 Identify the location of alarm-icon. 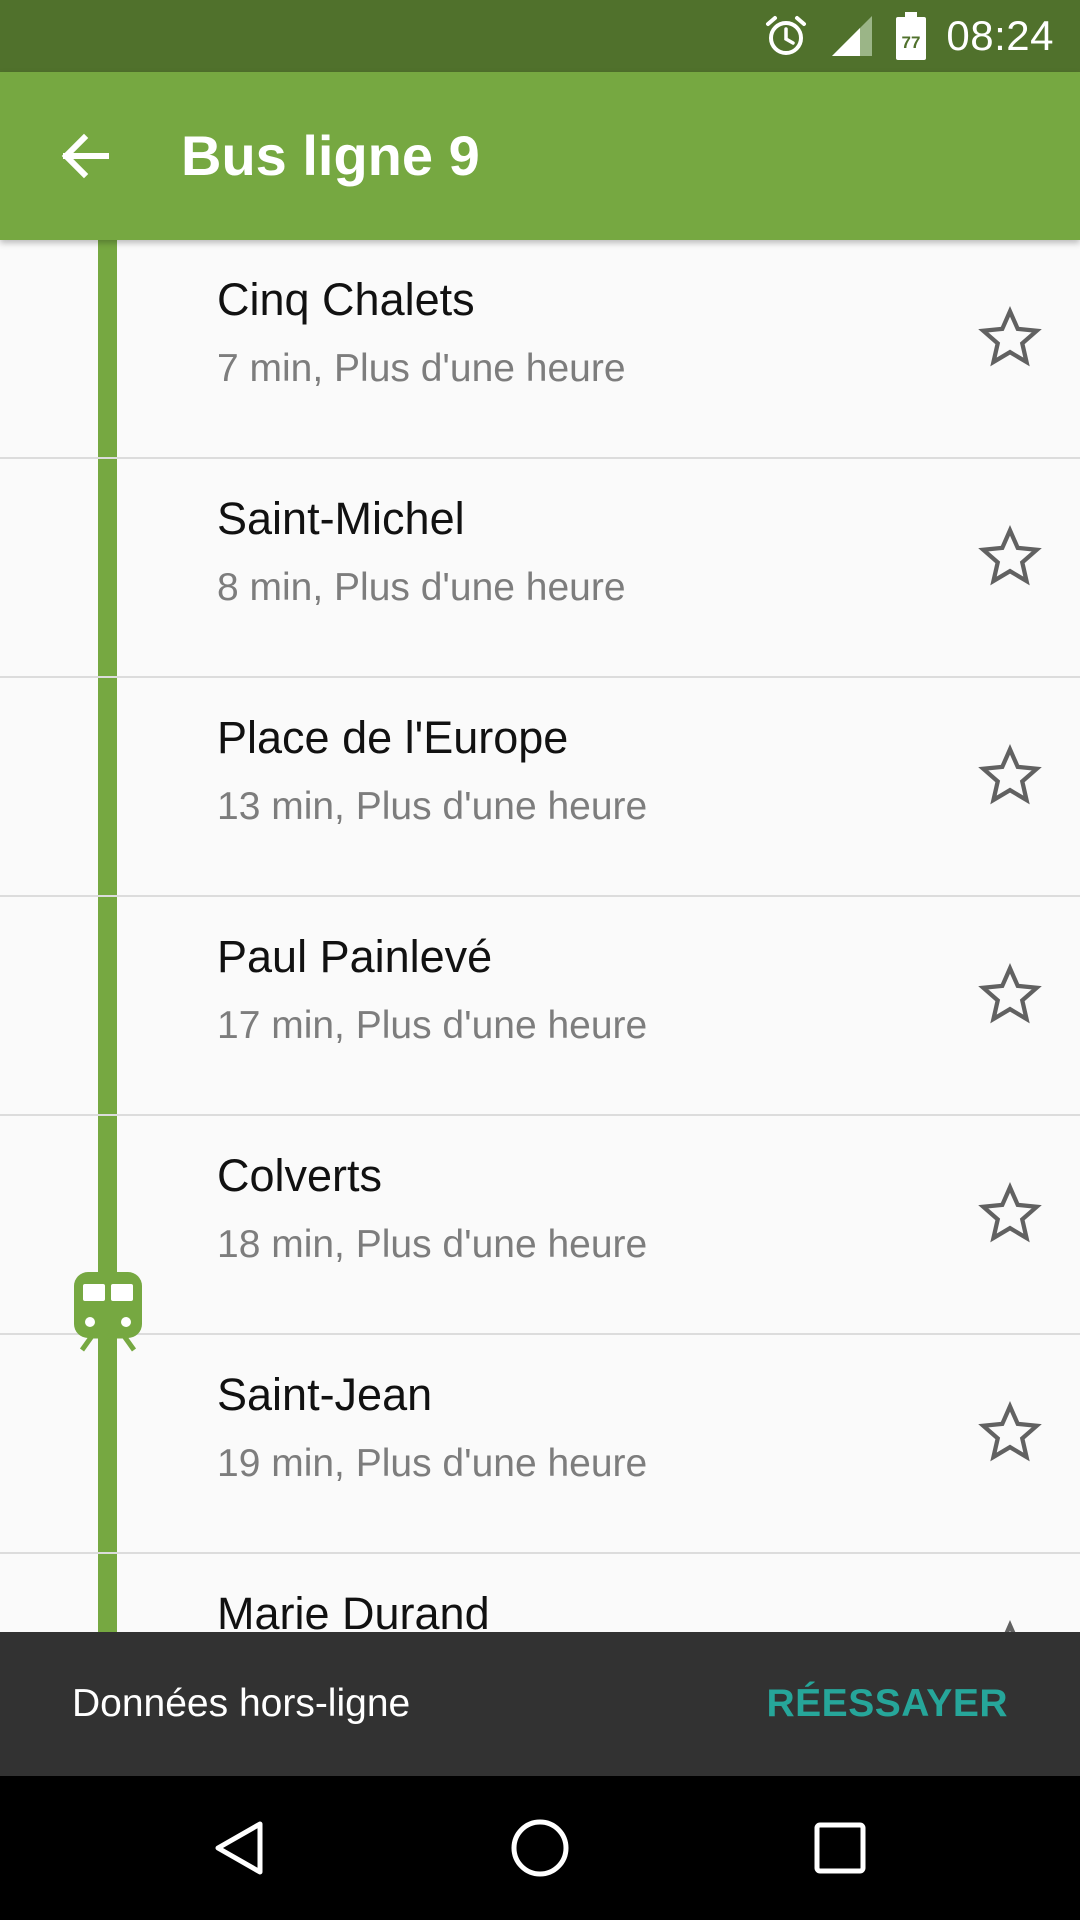
(786, 36).